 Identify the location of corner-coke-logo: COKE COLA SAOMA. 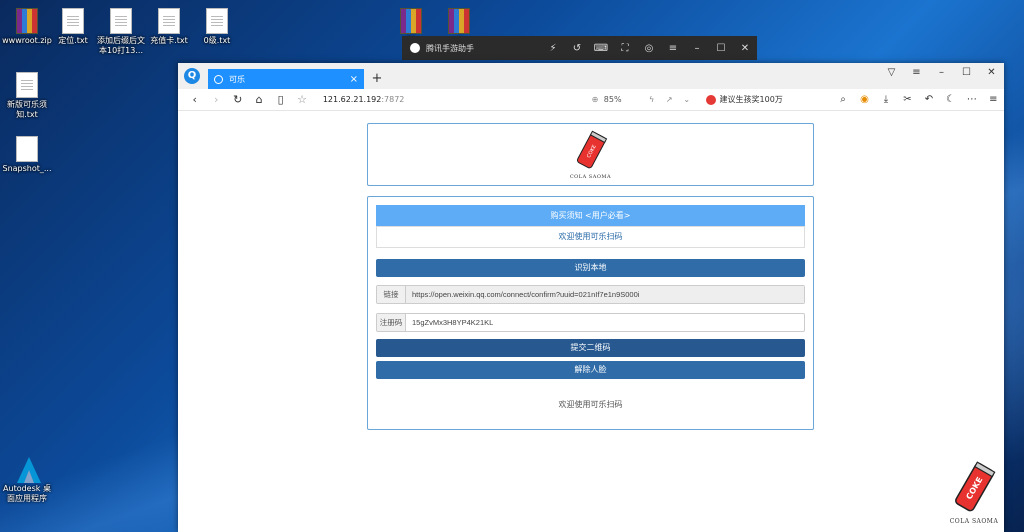
(974, 494).